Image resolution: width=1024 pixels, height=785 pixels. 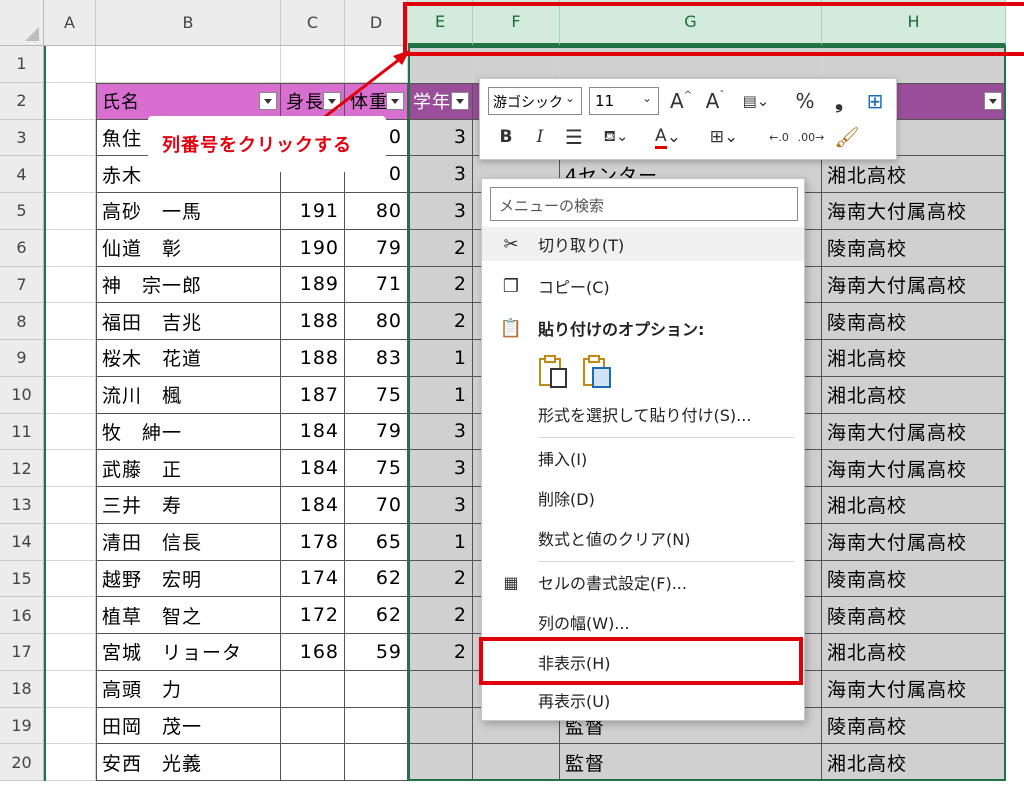 What do you see at coordinates (188, 615) in the screenshot?
I see `name-cell: 植草 智之` at bounding box center [188, 615].